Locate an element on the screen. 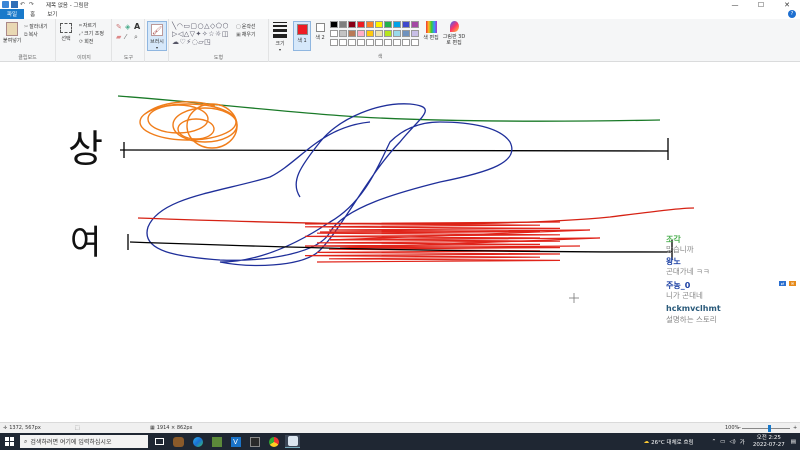 This screenshot has width=800, height=450. edge-icon is located at coordinates (197, 441).